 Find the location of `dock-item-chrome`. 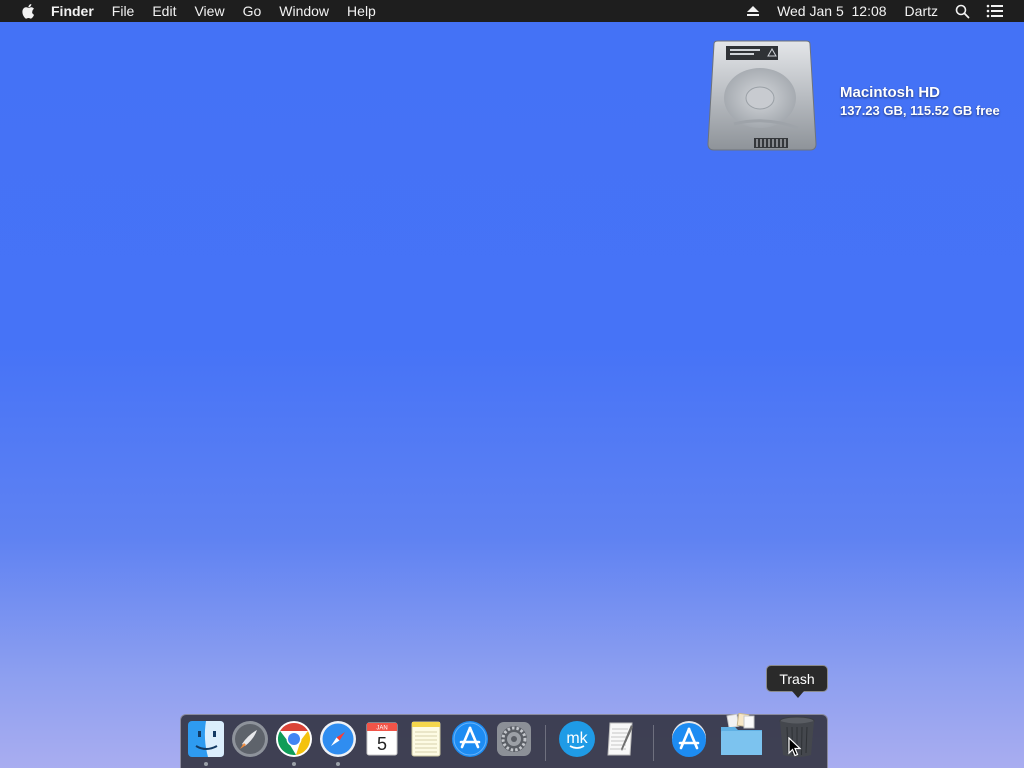

dock-item-chrome is located at coordinates (294, 739).